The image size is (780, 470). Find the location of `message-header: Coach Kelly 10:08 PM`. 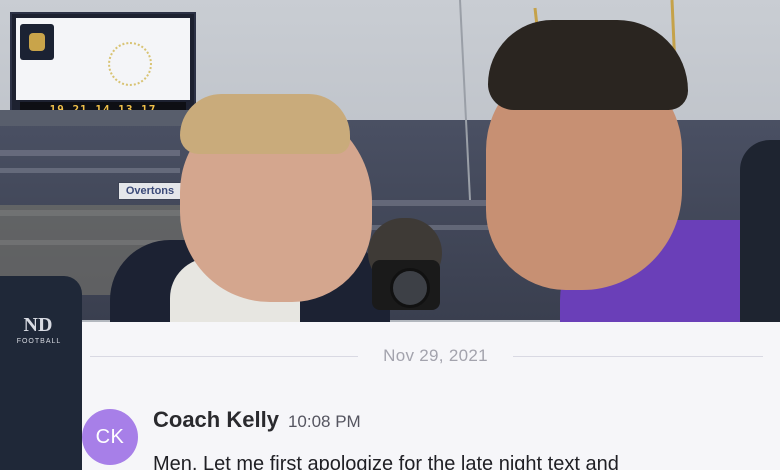

message-header: Coach Kelly 10:08 PM is located at coordinates (257, 420).